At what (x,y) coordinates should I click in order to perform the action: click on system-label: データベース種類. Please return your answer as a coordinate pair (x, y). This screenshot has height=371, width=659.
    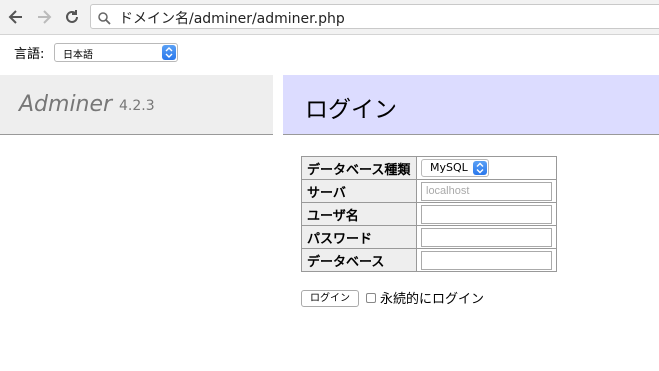
    Looking at the image, I should click on (359, 168).